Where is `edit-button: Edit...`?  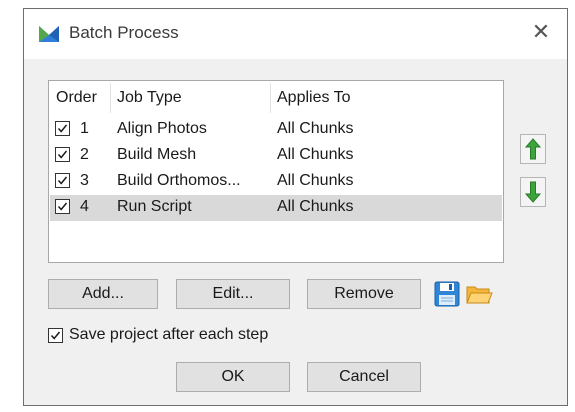 edit-button: Edit... is located at coordinates (233, 294).